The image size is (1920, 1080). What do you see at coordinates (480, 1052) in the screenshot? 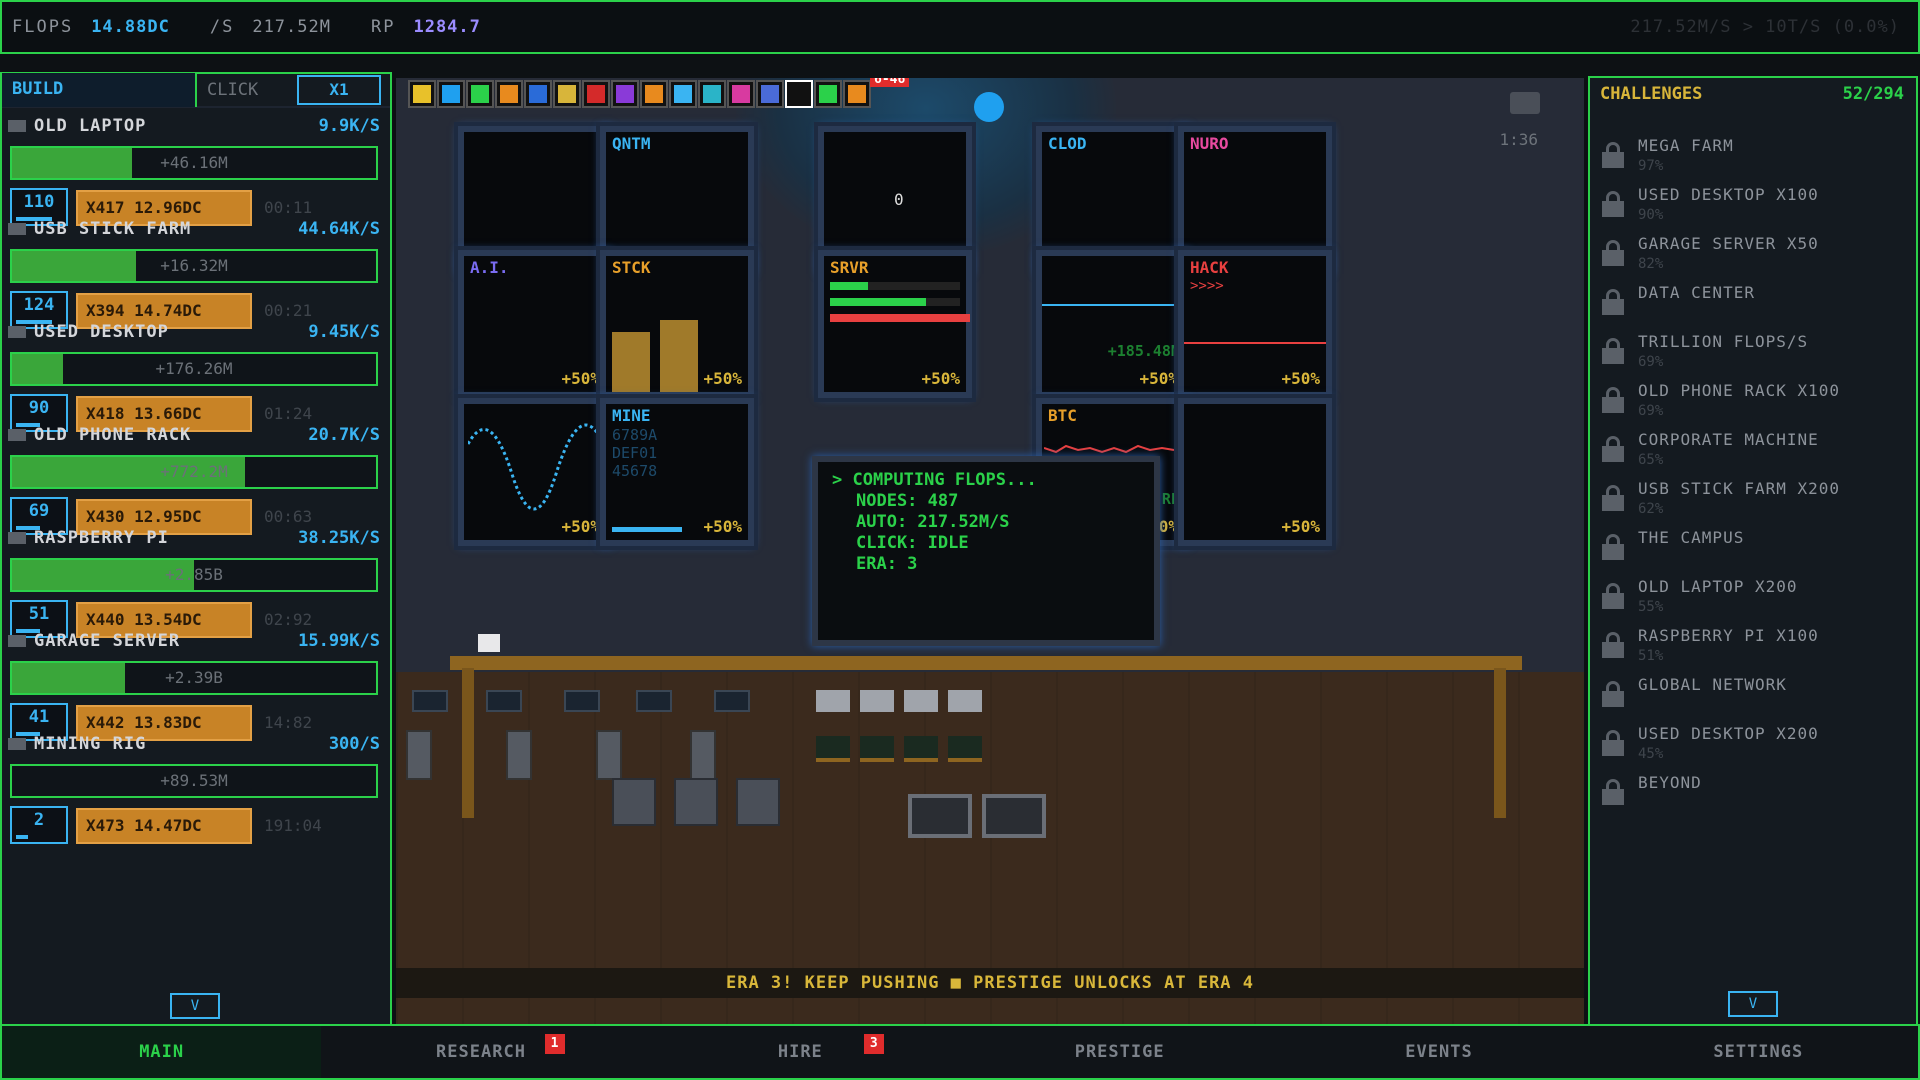
I see `nav-tab-research: RESEARCH 1` at bounding box center [480, 1052].